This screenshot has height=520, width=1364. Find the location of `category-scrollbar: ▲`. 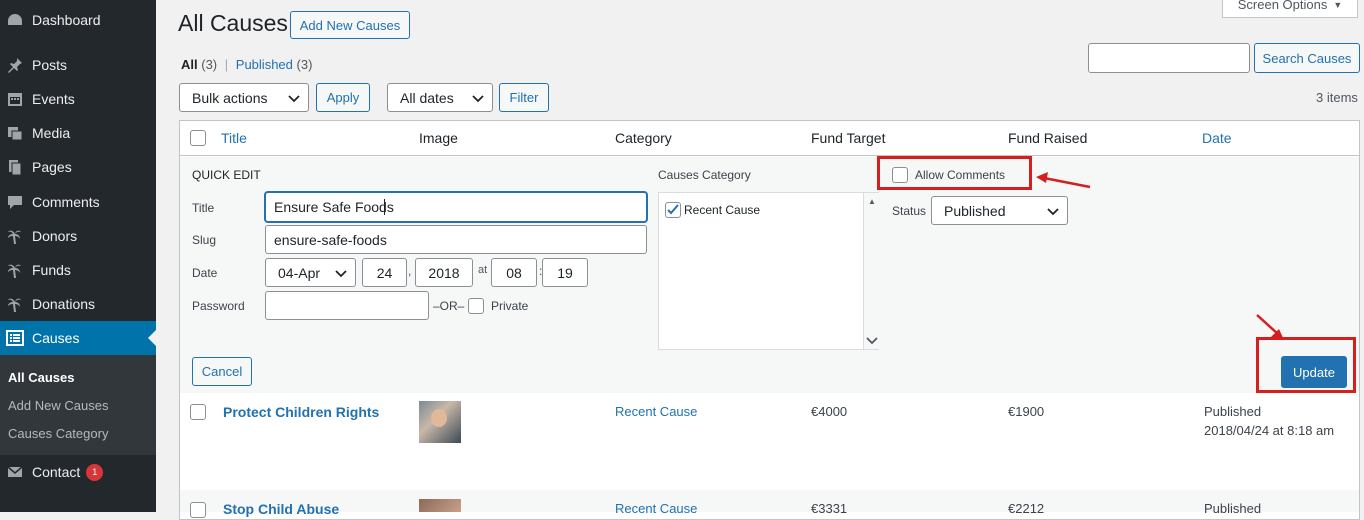

category-scrollbar: ▲ is located at coordinates (871, 271).